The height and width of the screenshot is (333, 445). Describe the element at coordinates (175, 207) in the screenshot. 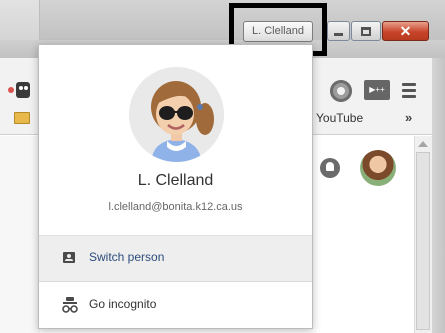

I see `profile-email: l.clelland@bonita.k12.ca.us` at that location.